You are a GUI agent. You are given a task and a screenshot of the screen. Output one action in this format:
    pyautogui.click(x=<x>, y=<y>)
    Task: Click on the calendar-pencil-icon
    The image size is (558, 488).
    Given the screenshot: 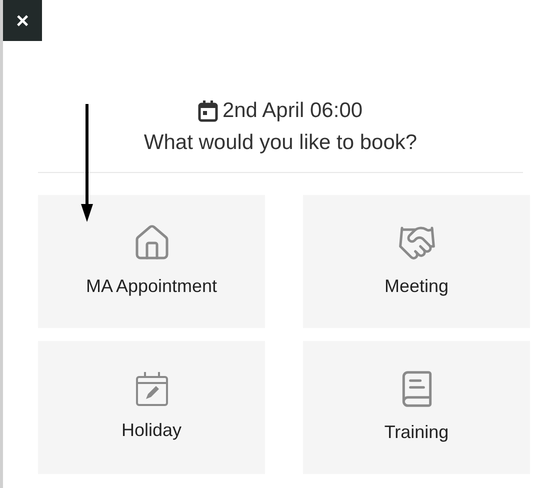 What is the action you would take?
    pyautogui.click(x=151, y=389)
    